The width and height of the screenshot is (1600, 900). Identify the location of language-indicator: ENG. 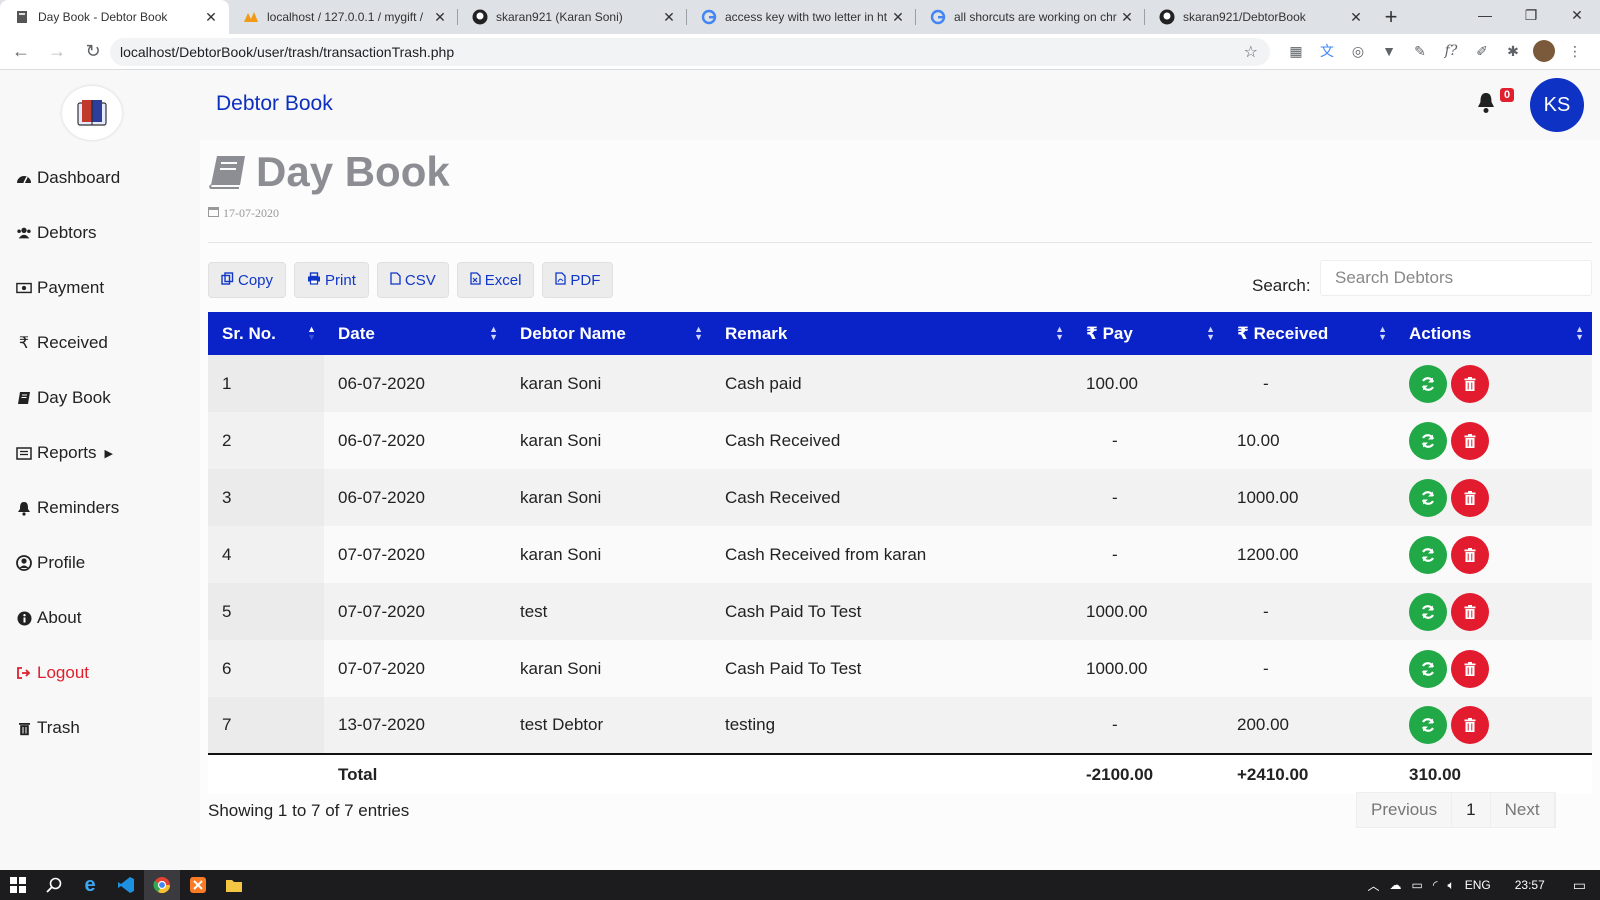
(1478, 885).